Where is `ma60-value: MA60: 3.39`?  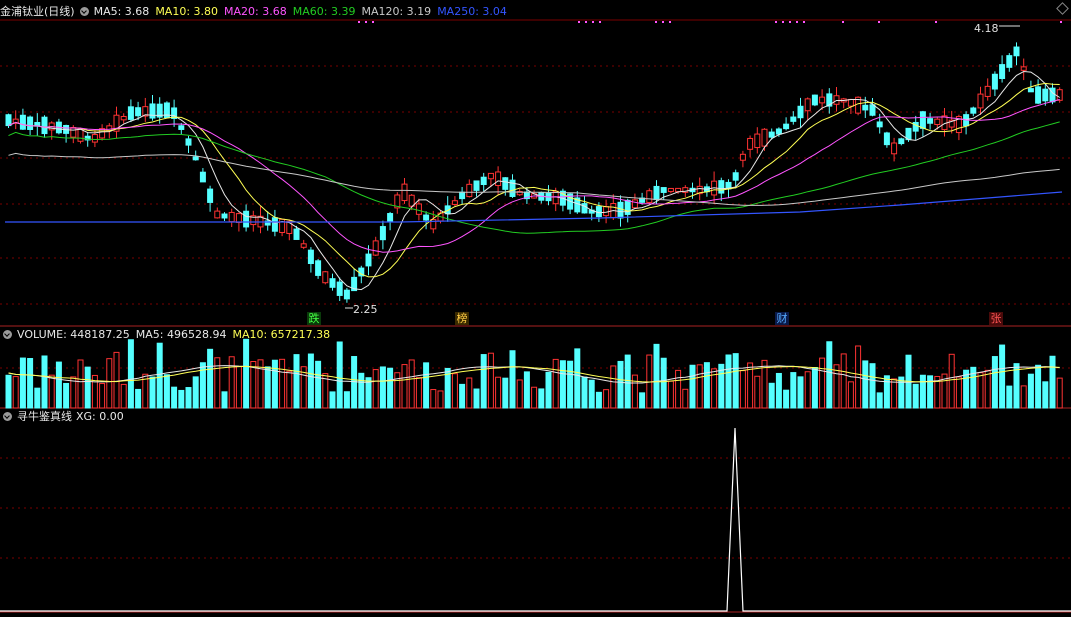 ma60-value: MA60: 3.39 is located at coordinates (324, 11).